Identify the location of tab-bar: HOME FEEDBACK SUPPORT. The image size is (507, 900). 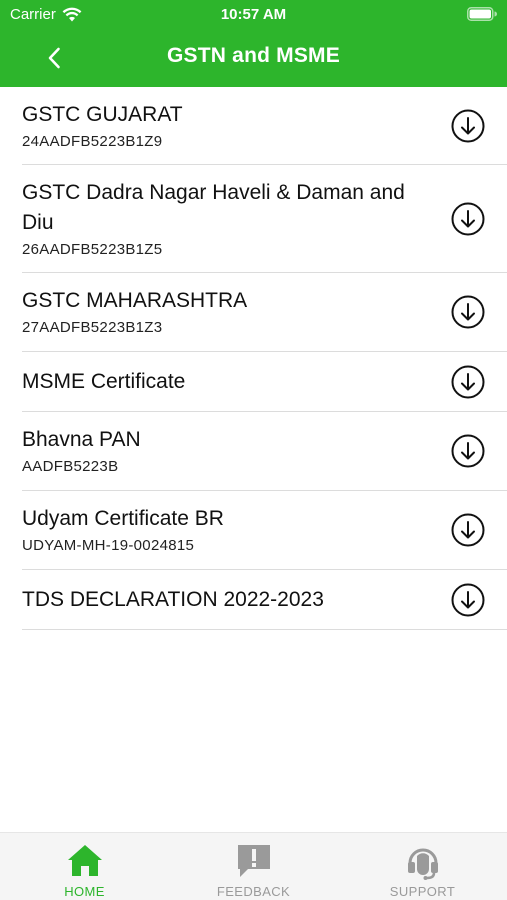
(253, 866).